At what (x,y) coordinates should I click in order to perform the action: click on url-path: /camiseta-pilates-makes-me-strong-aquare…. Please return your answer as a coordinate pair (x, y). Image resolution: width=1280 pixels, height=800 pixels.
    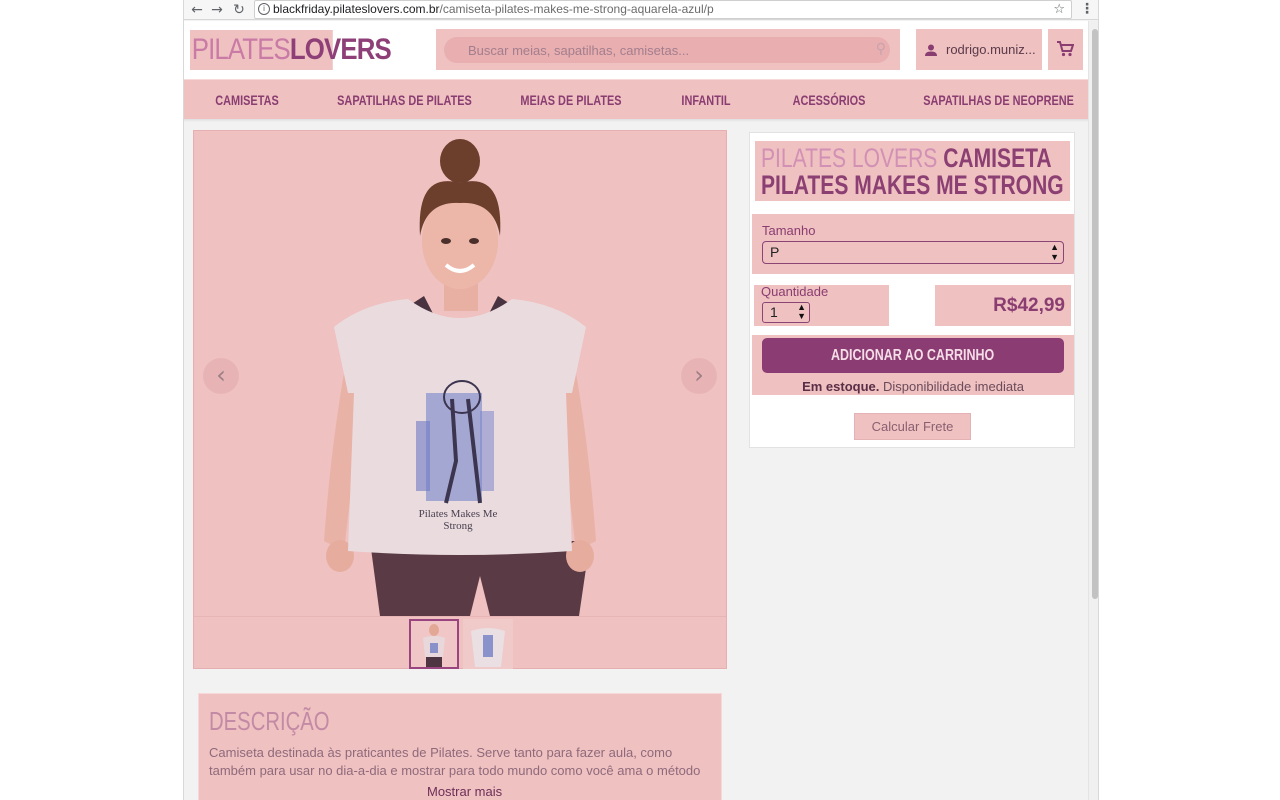
    Looking at the image, I should click on (576, 9).